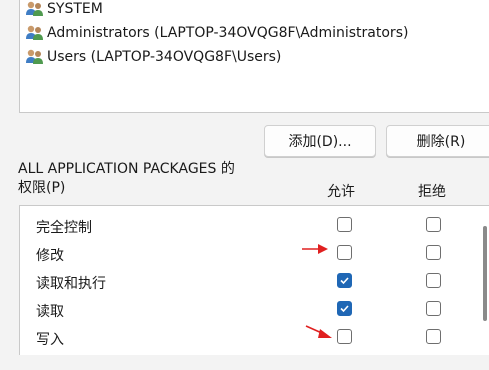 The image size is (489, 370). Describe the element at coordinates (341, 192) in the screenshot. I see `column-allow-header: 允许` at that location.